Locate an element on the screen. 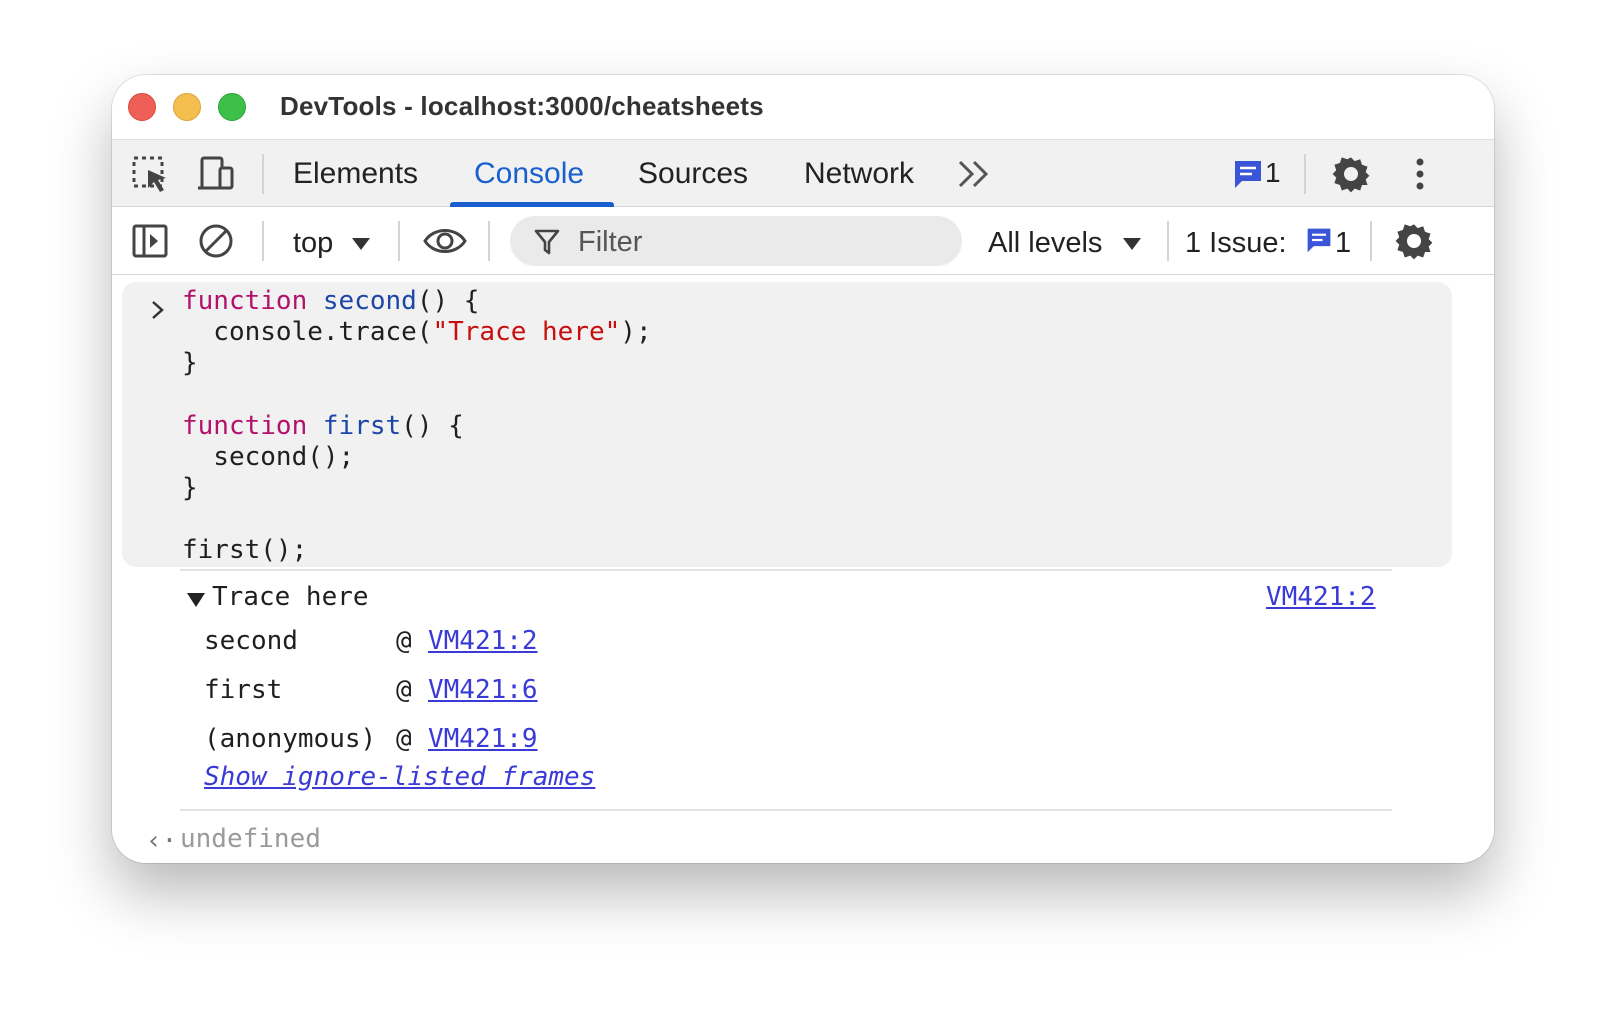  filter-input: Filter is located at coordinates (736, 241).